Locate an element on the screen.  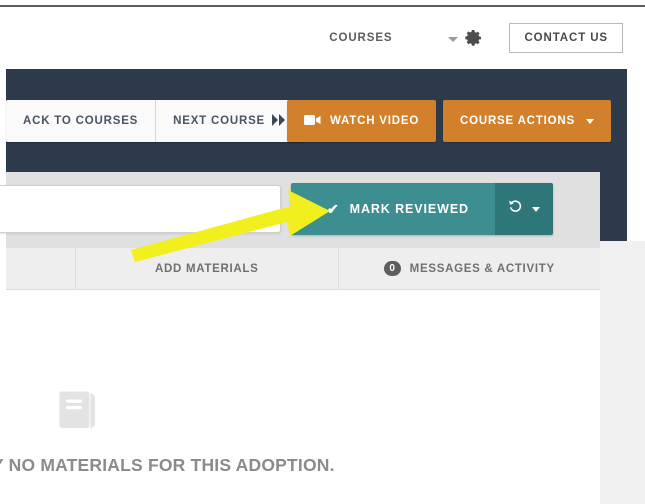
book-icon is located at coordinates (77, 412).